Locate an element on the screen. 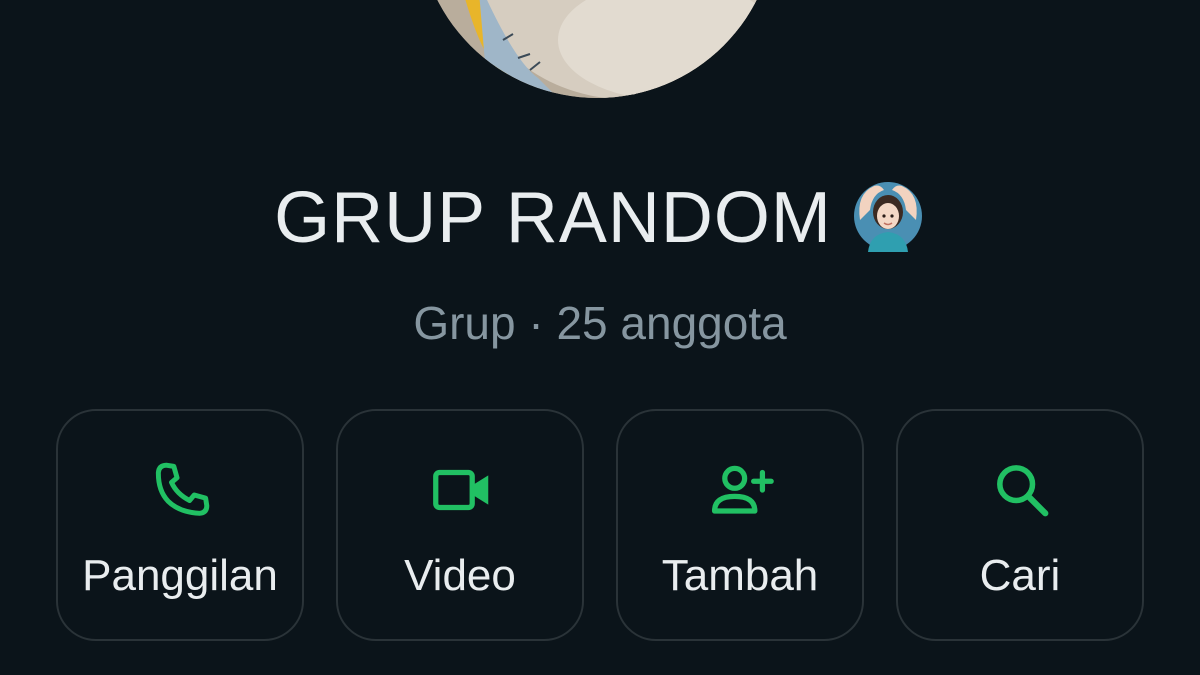 This screenshot has width=1200, height=675. video-call-button-label: Video is located at coordinates (460, 575).